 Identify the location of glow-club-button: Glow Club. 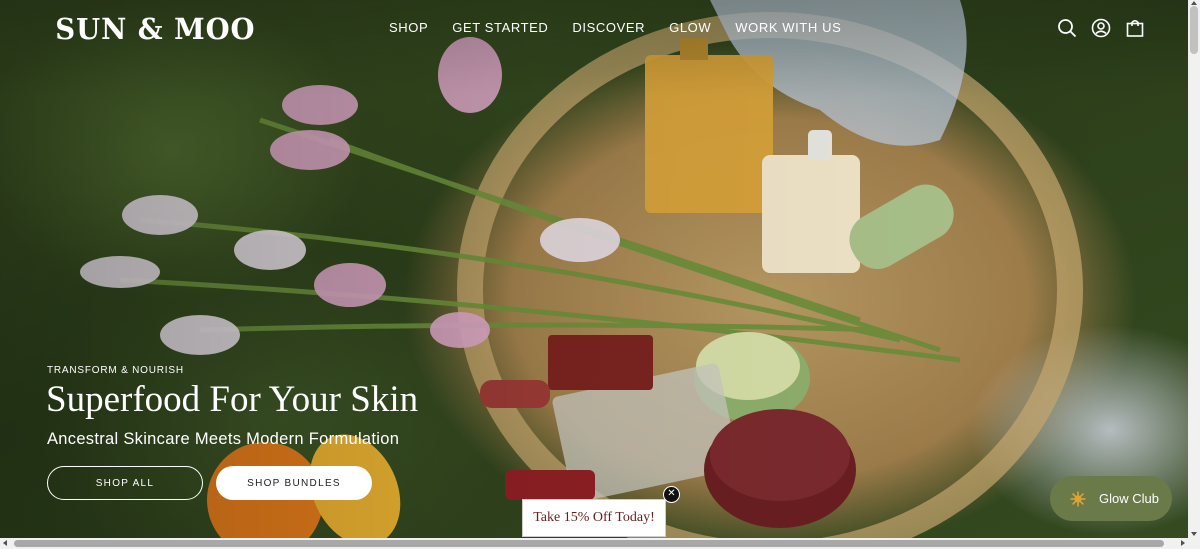
(1111, 498).